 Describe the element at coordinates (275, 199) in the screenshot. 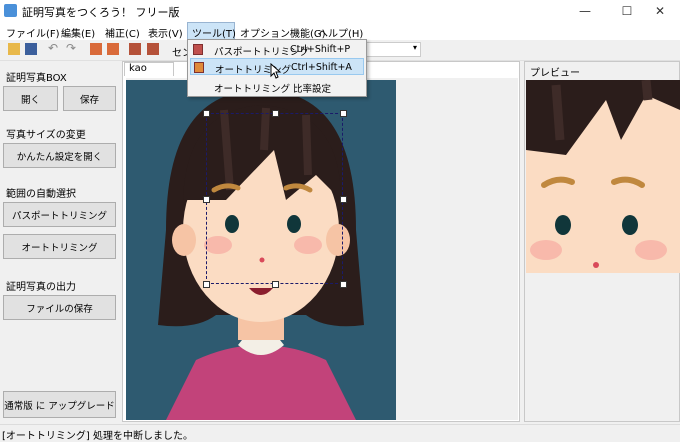

I see `crop-selection` at that location.